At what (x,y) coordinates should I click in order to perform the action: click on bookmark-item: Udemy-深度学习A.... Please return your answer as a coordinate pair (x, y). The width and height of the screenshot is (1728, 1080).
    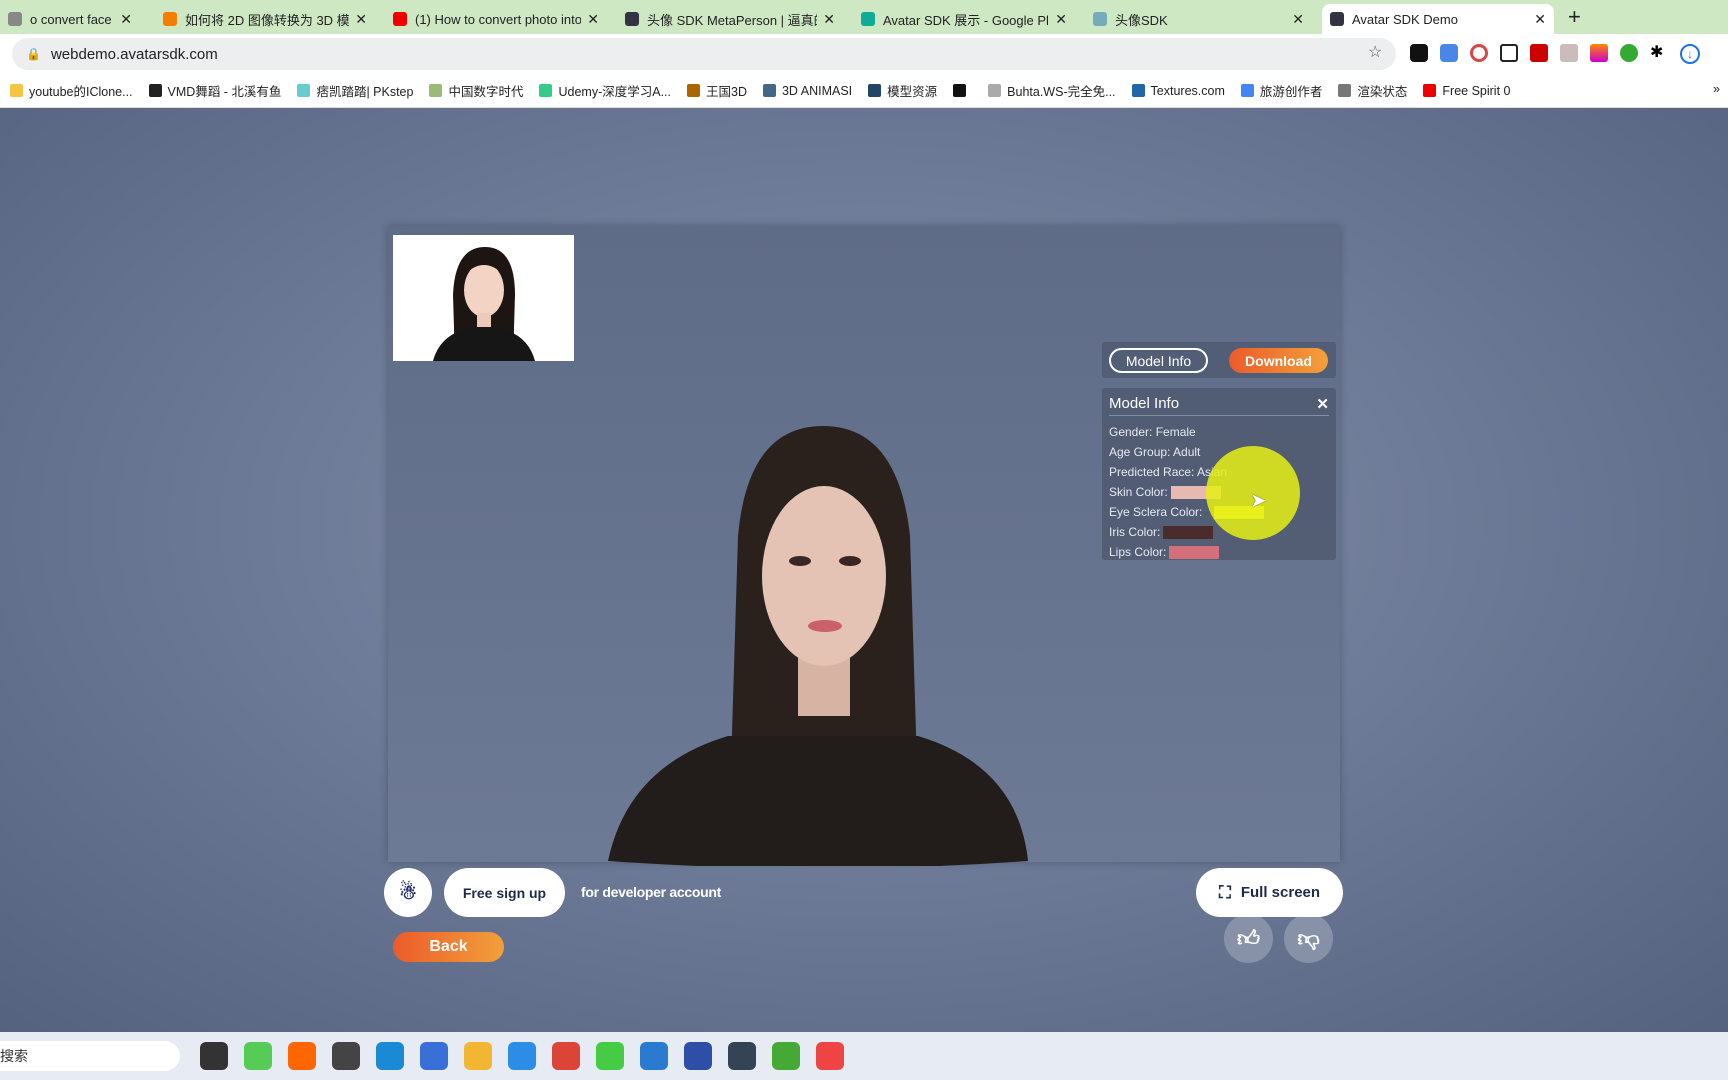
    Looking at the image, I should click on (605, 90).